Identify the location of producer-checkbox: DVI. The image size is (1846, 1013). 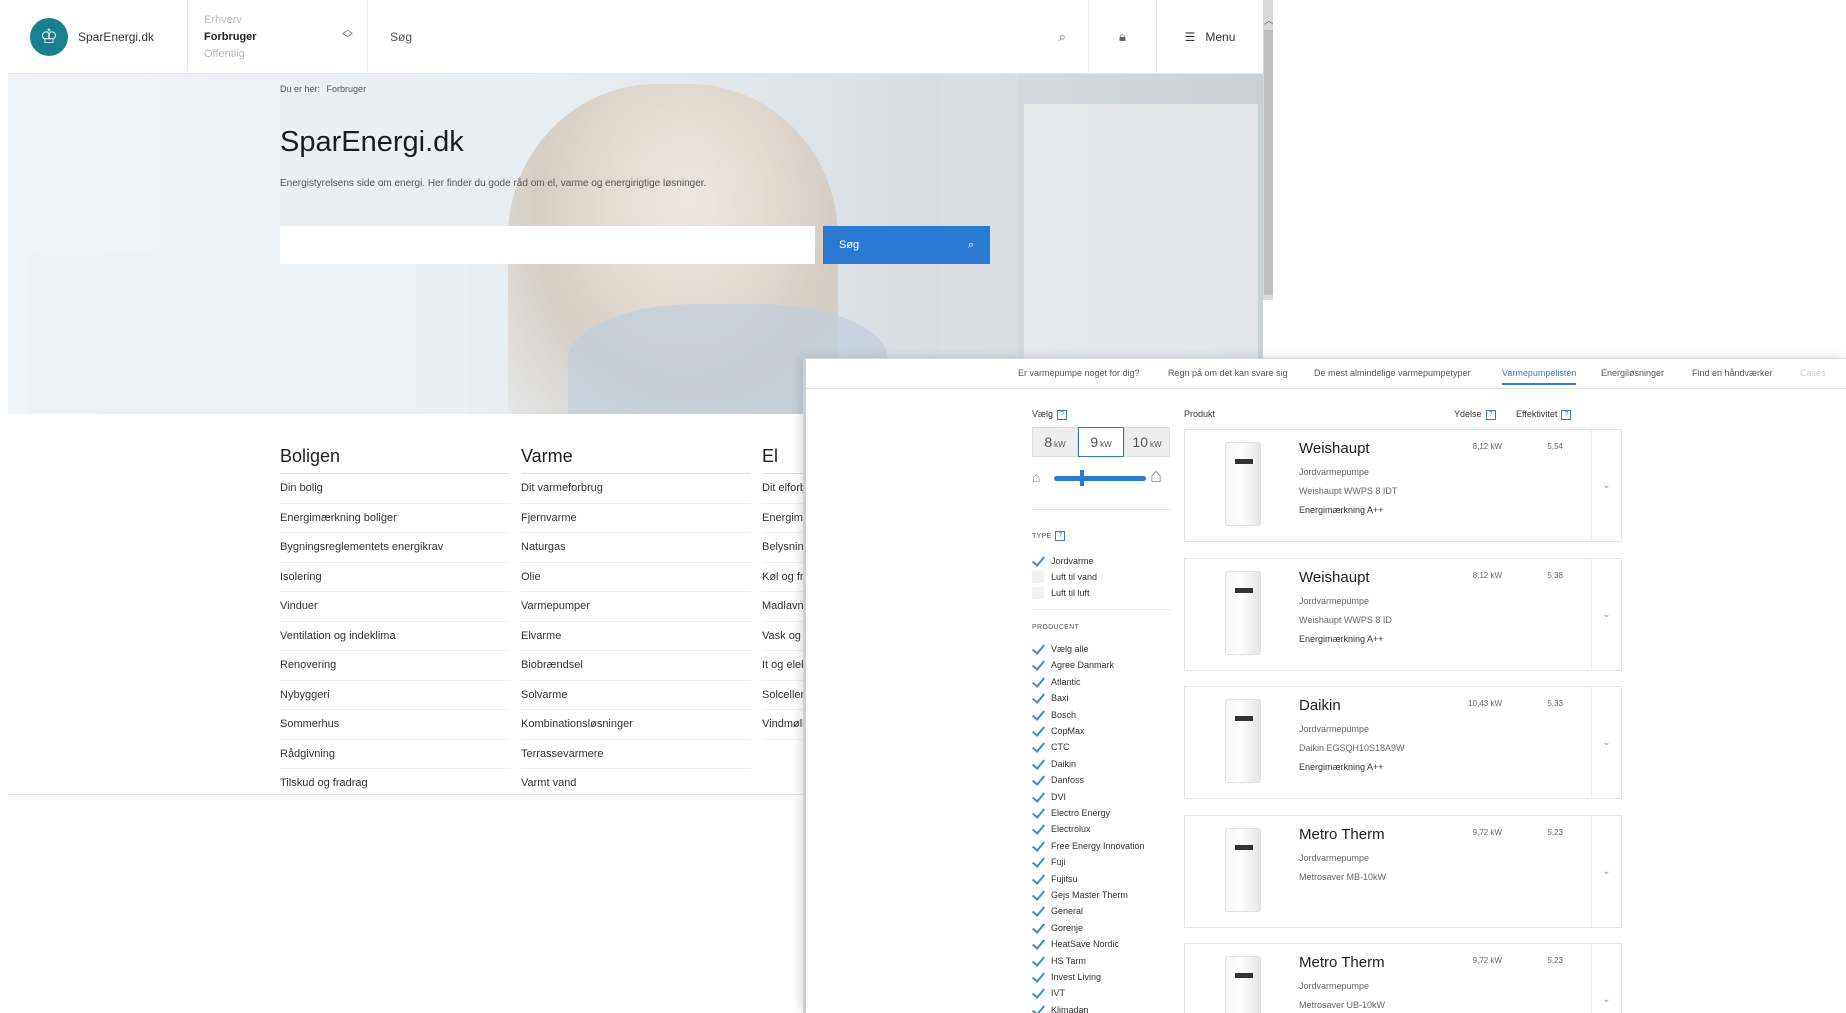
(1049, 797).